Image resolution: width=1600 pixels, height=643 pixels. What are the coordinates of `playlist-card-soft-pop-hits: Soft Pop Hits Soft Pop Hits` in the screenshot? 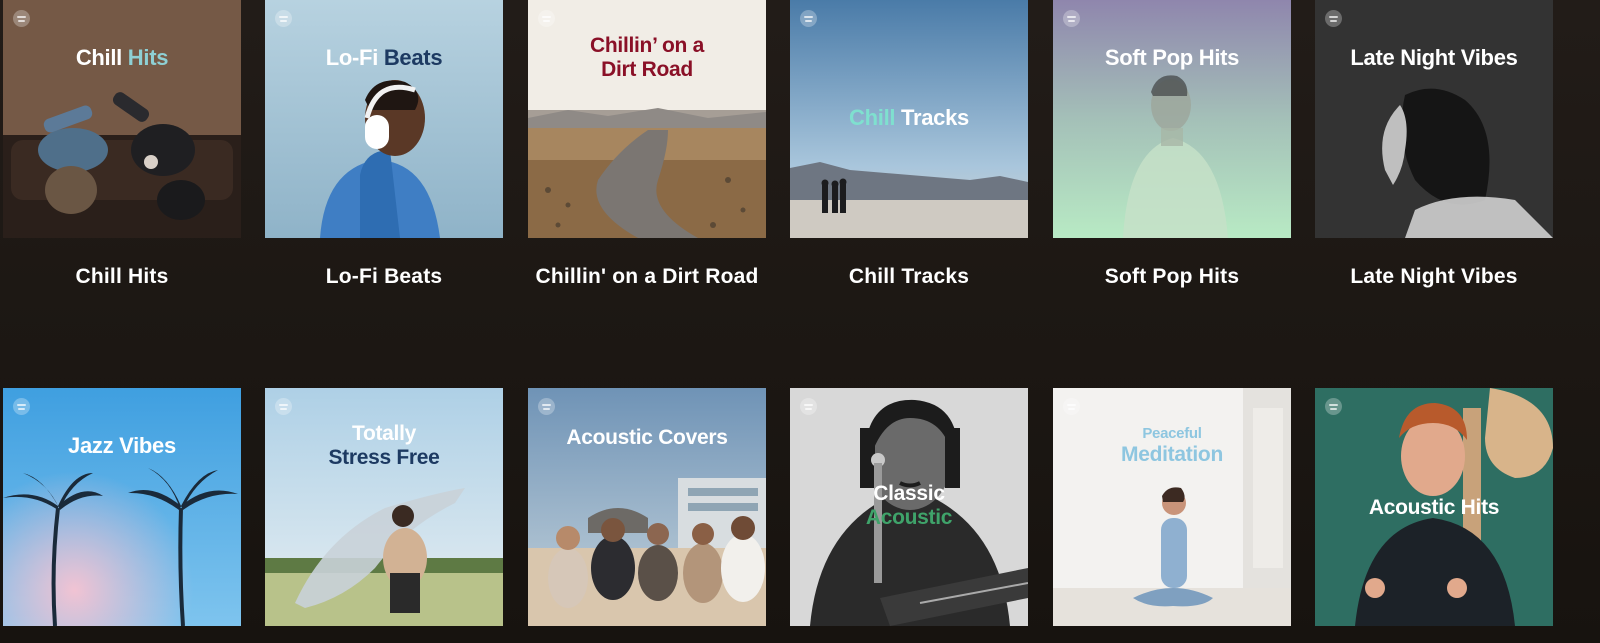 It's located at (1172, 146).